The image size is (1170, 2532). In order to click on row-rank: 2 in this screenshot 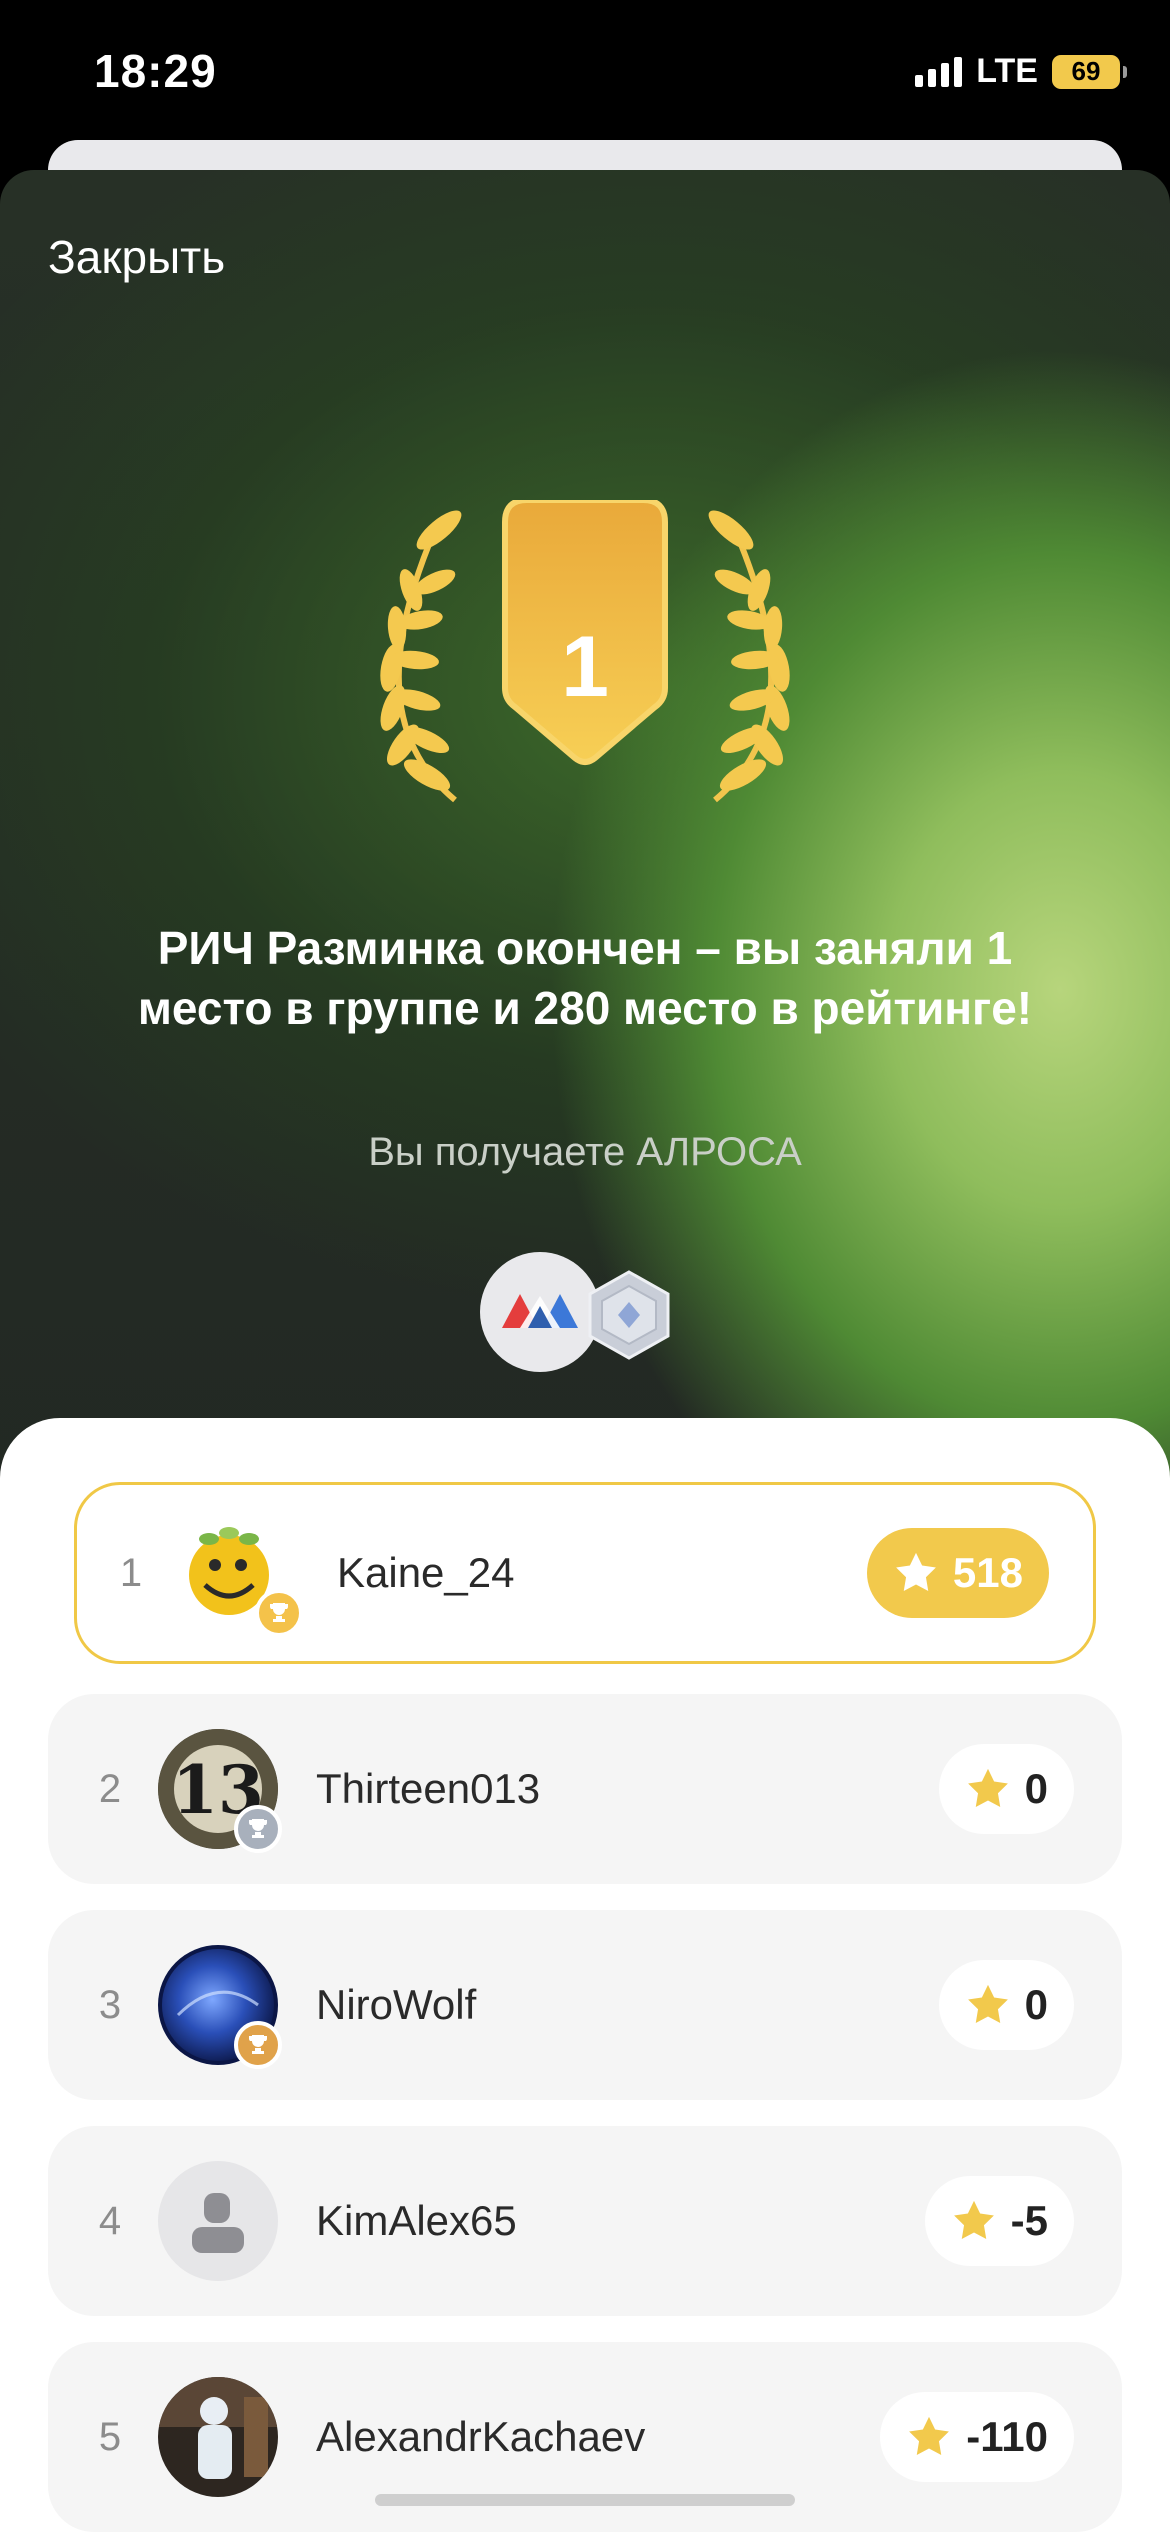, I will do `click(110, 1788)`.